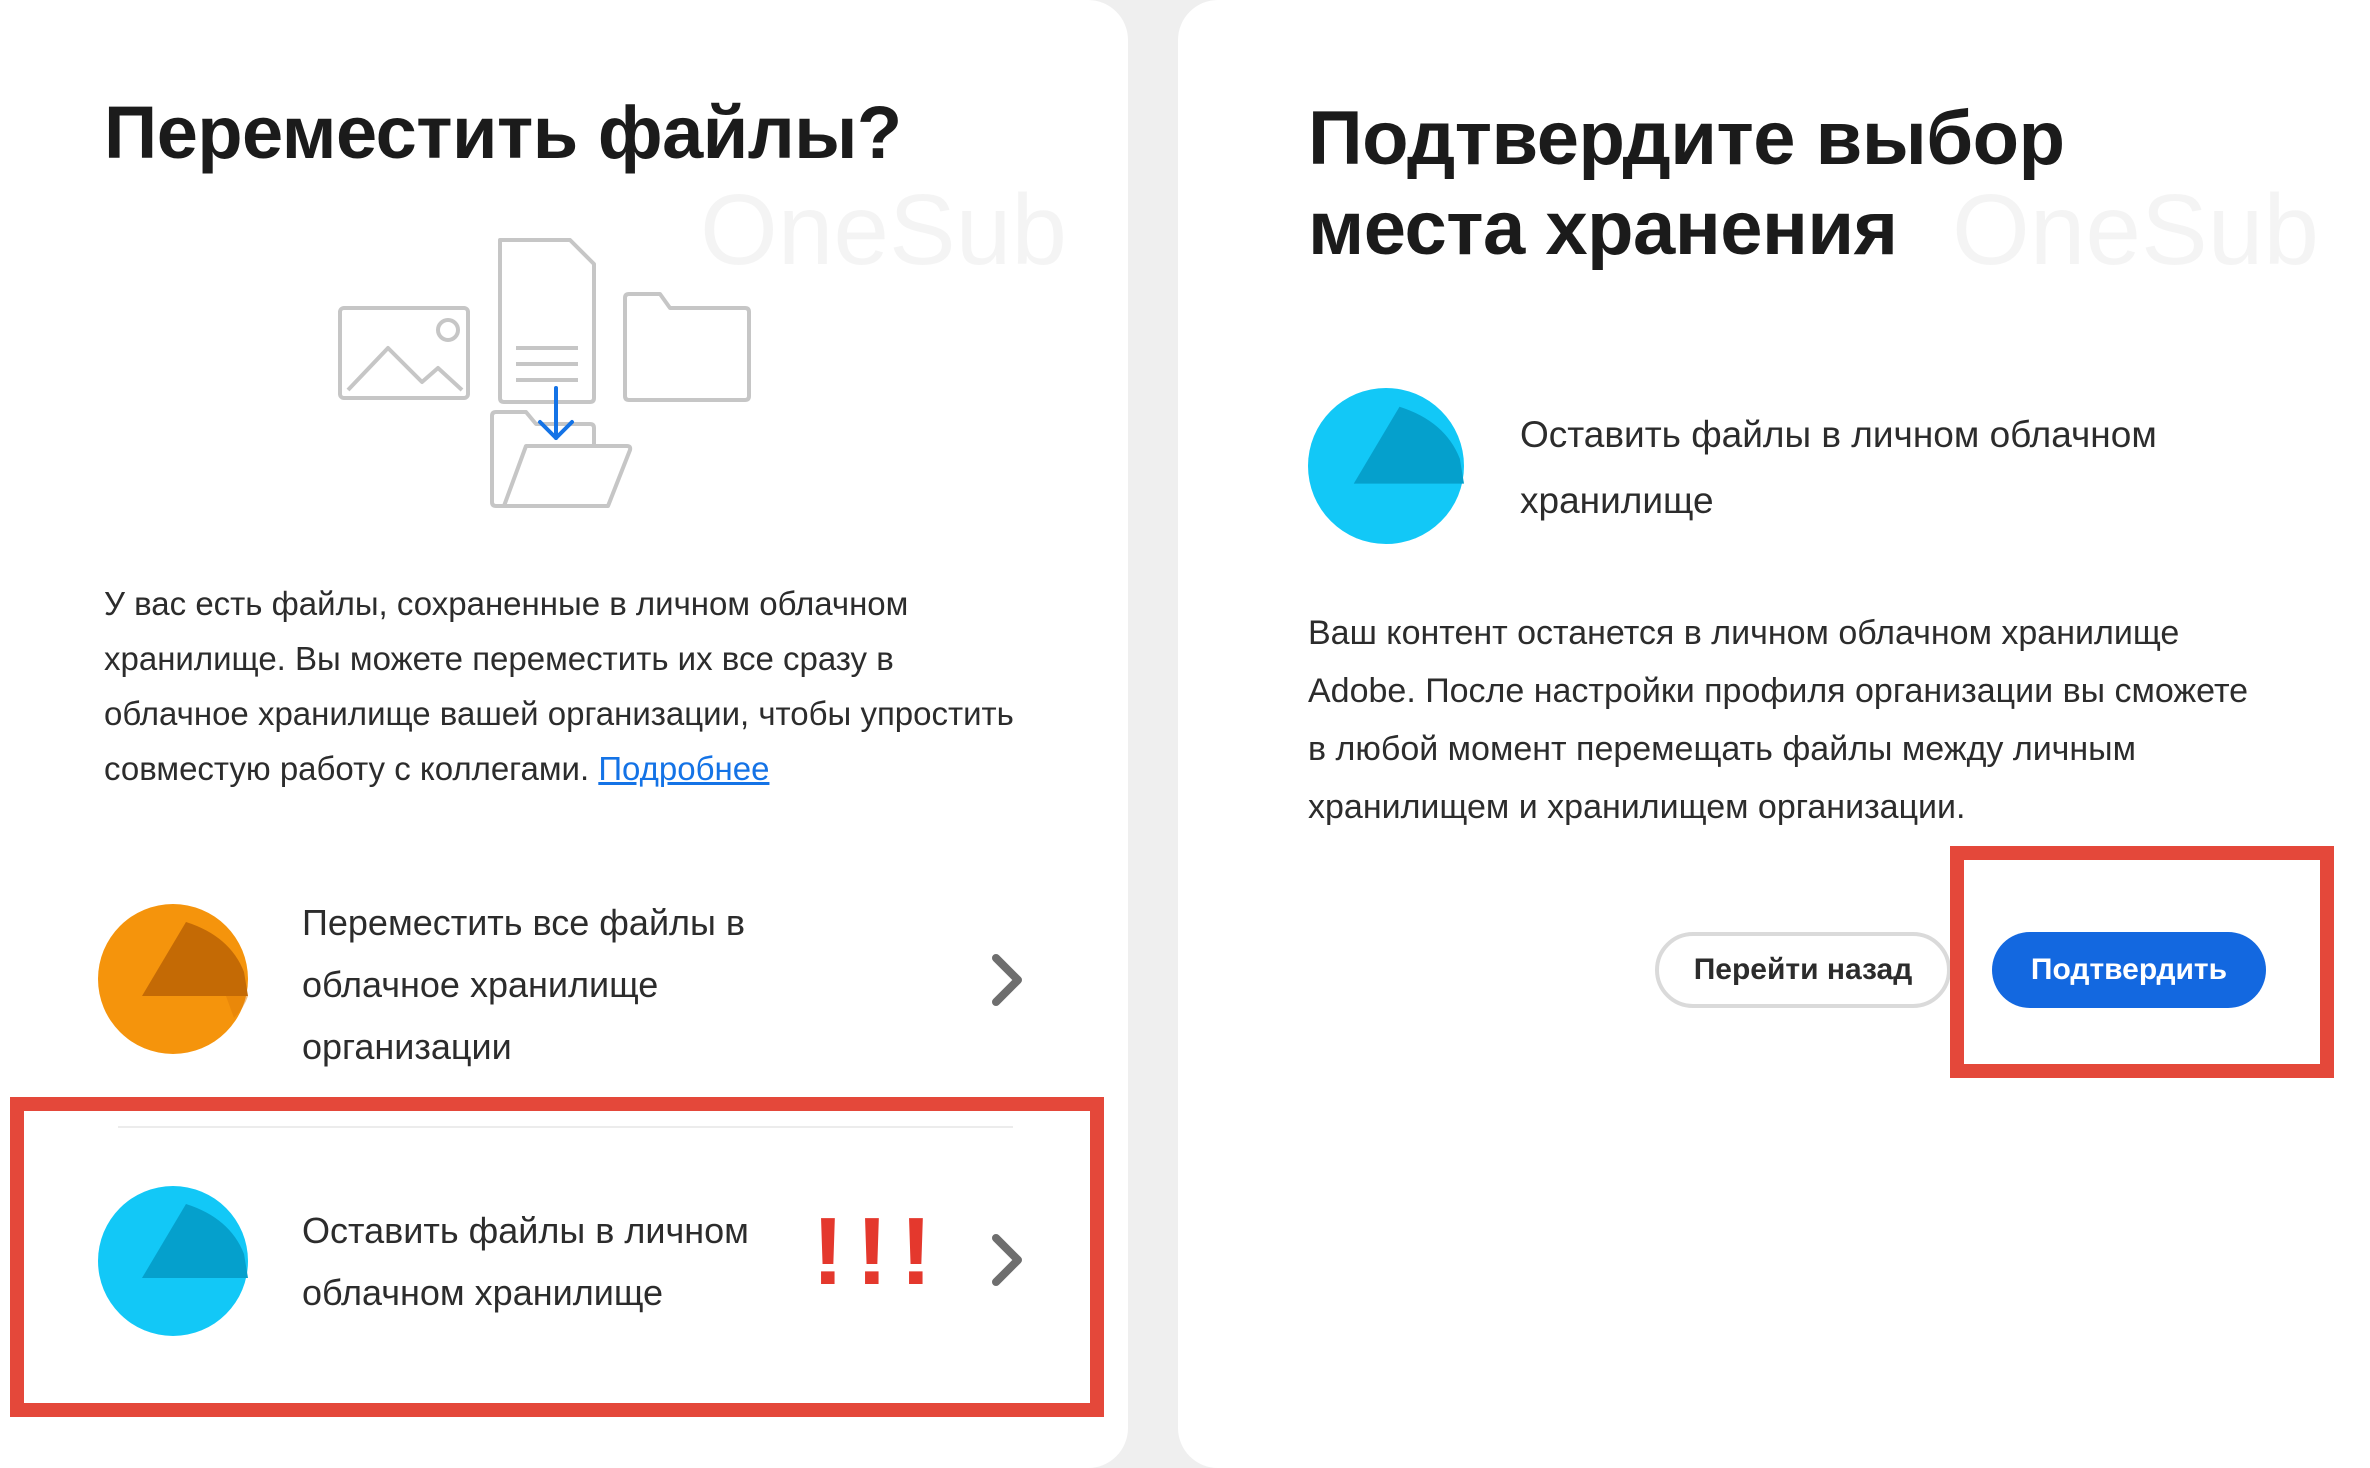 This screenshot has height=1468, width=2370. Describe the element at coordinates (1686, 138) in the screenshot. I see `confirm-title-line-1: Подтвердите выбор` at that location.